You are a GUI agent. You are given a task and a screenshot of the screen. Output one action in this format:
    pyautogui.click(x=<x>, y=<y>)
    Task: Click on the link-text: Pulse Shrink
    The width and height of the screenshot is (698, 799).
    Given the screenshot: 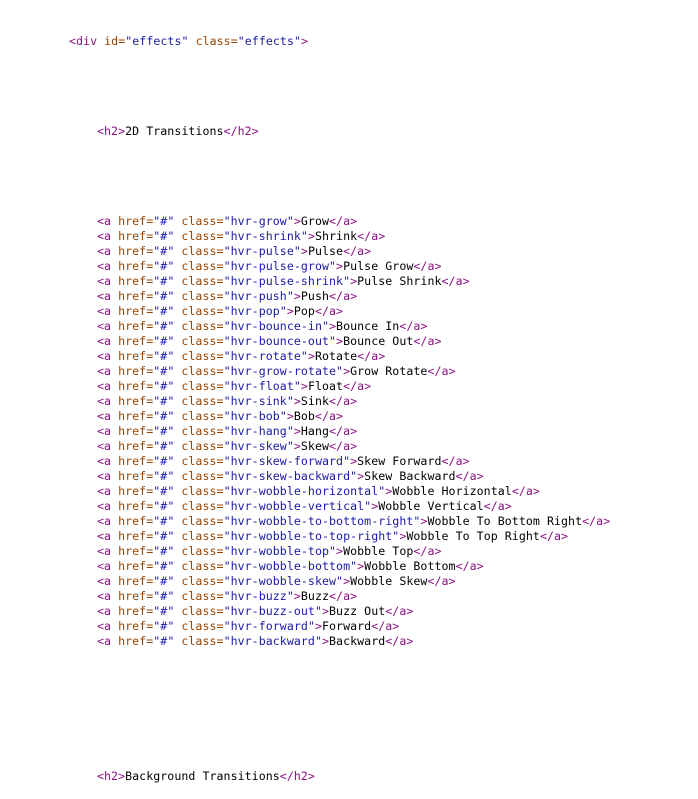 What is the action you would take?
    pyautogui.click(x=399, y=281)
    